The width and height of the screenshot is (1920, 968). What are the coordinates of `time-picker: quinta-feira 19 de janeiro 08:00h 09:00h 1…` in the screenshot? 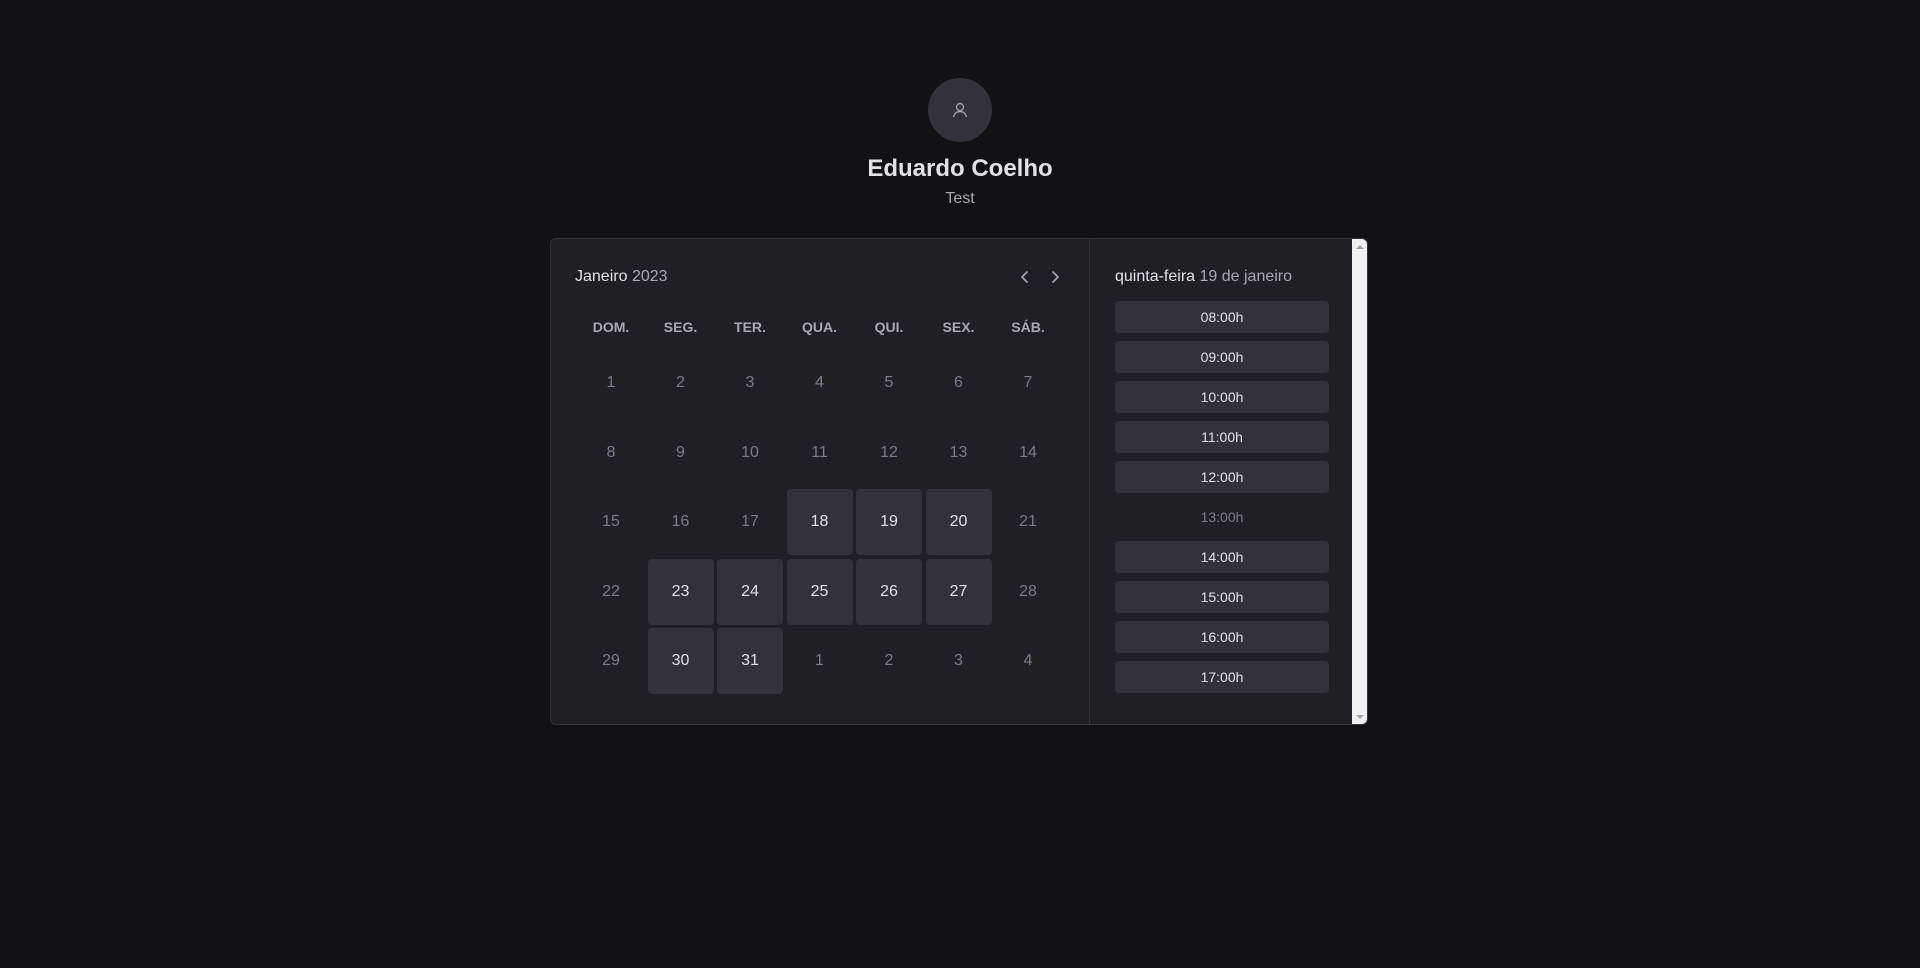 It's located at (1222, 481).